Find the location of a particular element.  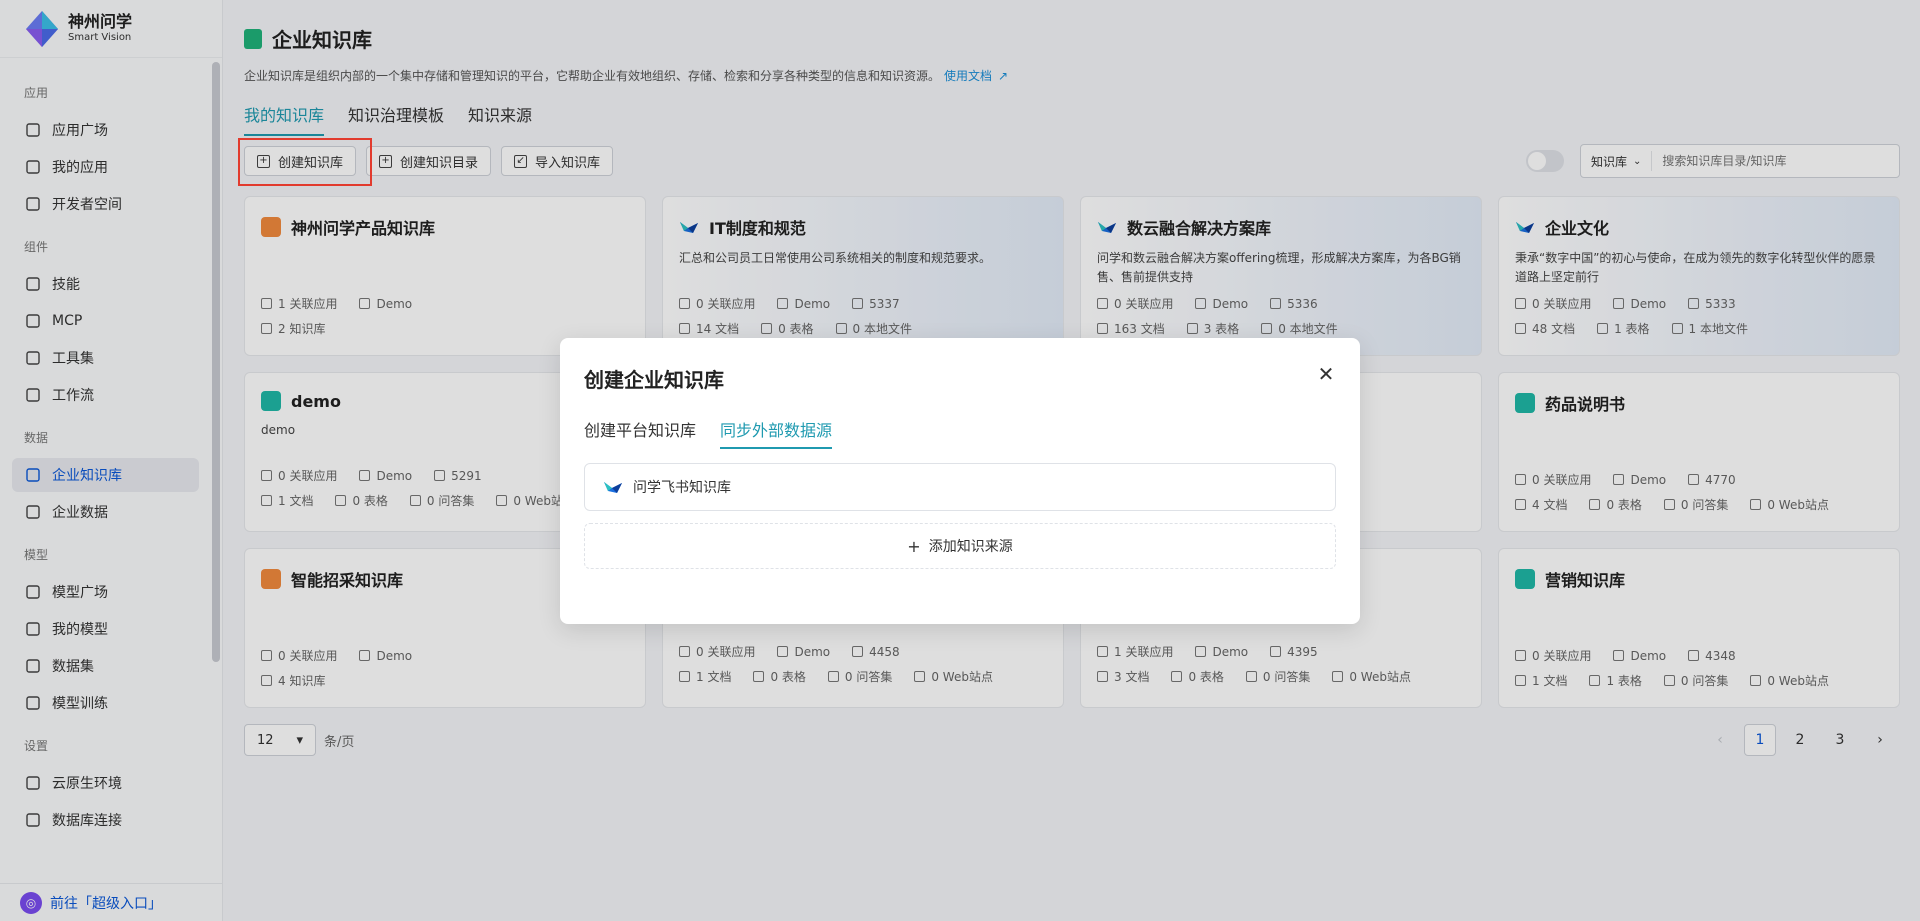

plus-icon: + is located at coordinates (914, 546).